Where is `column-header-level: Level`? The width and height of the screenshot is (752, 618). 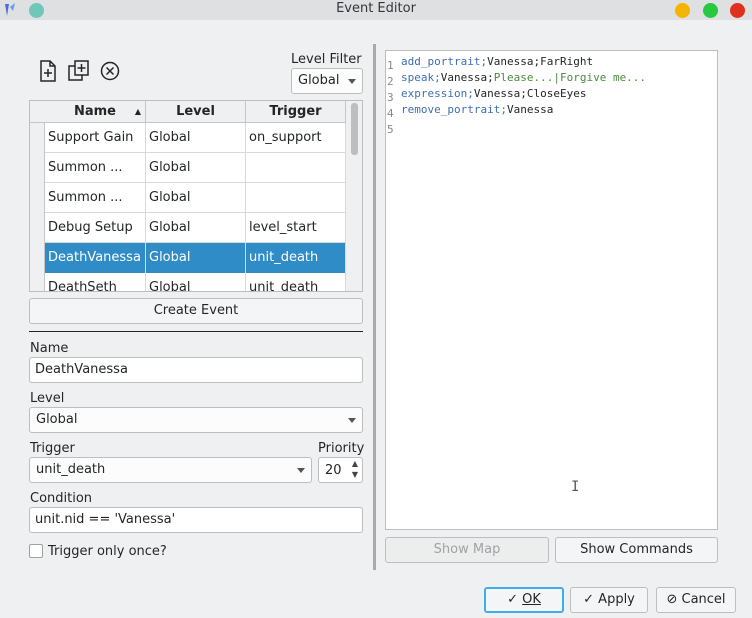 column-header-level: Level is located at coordinates (196, 112).